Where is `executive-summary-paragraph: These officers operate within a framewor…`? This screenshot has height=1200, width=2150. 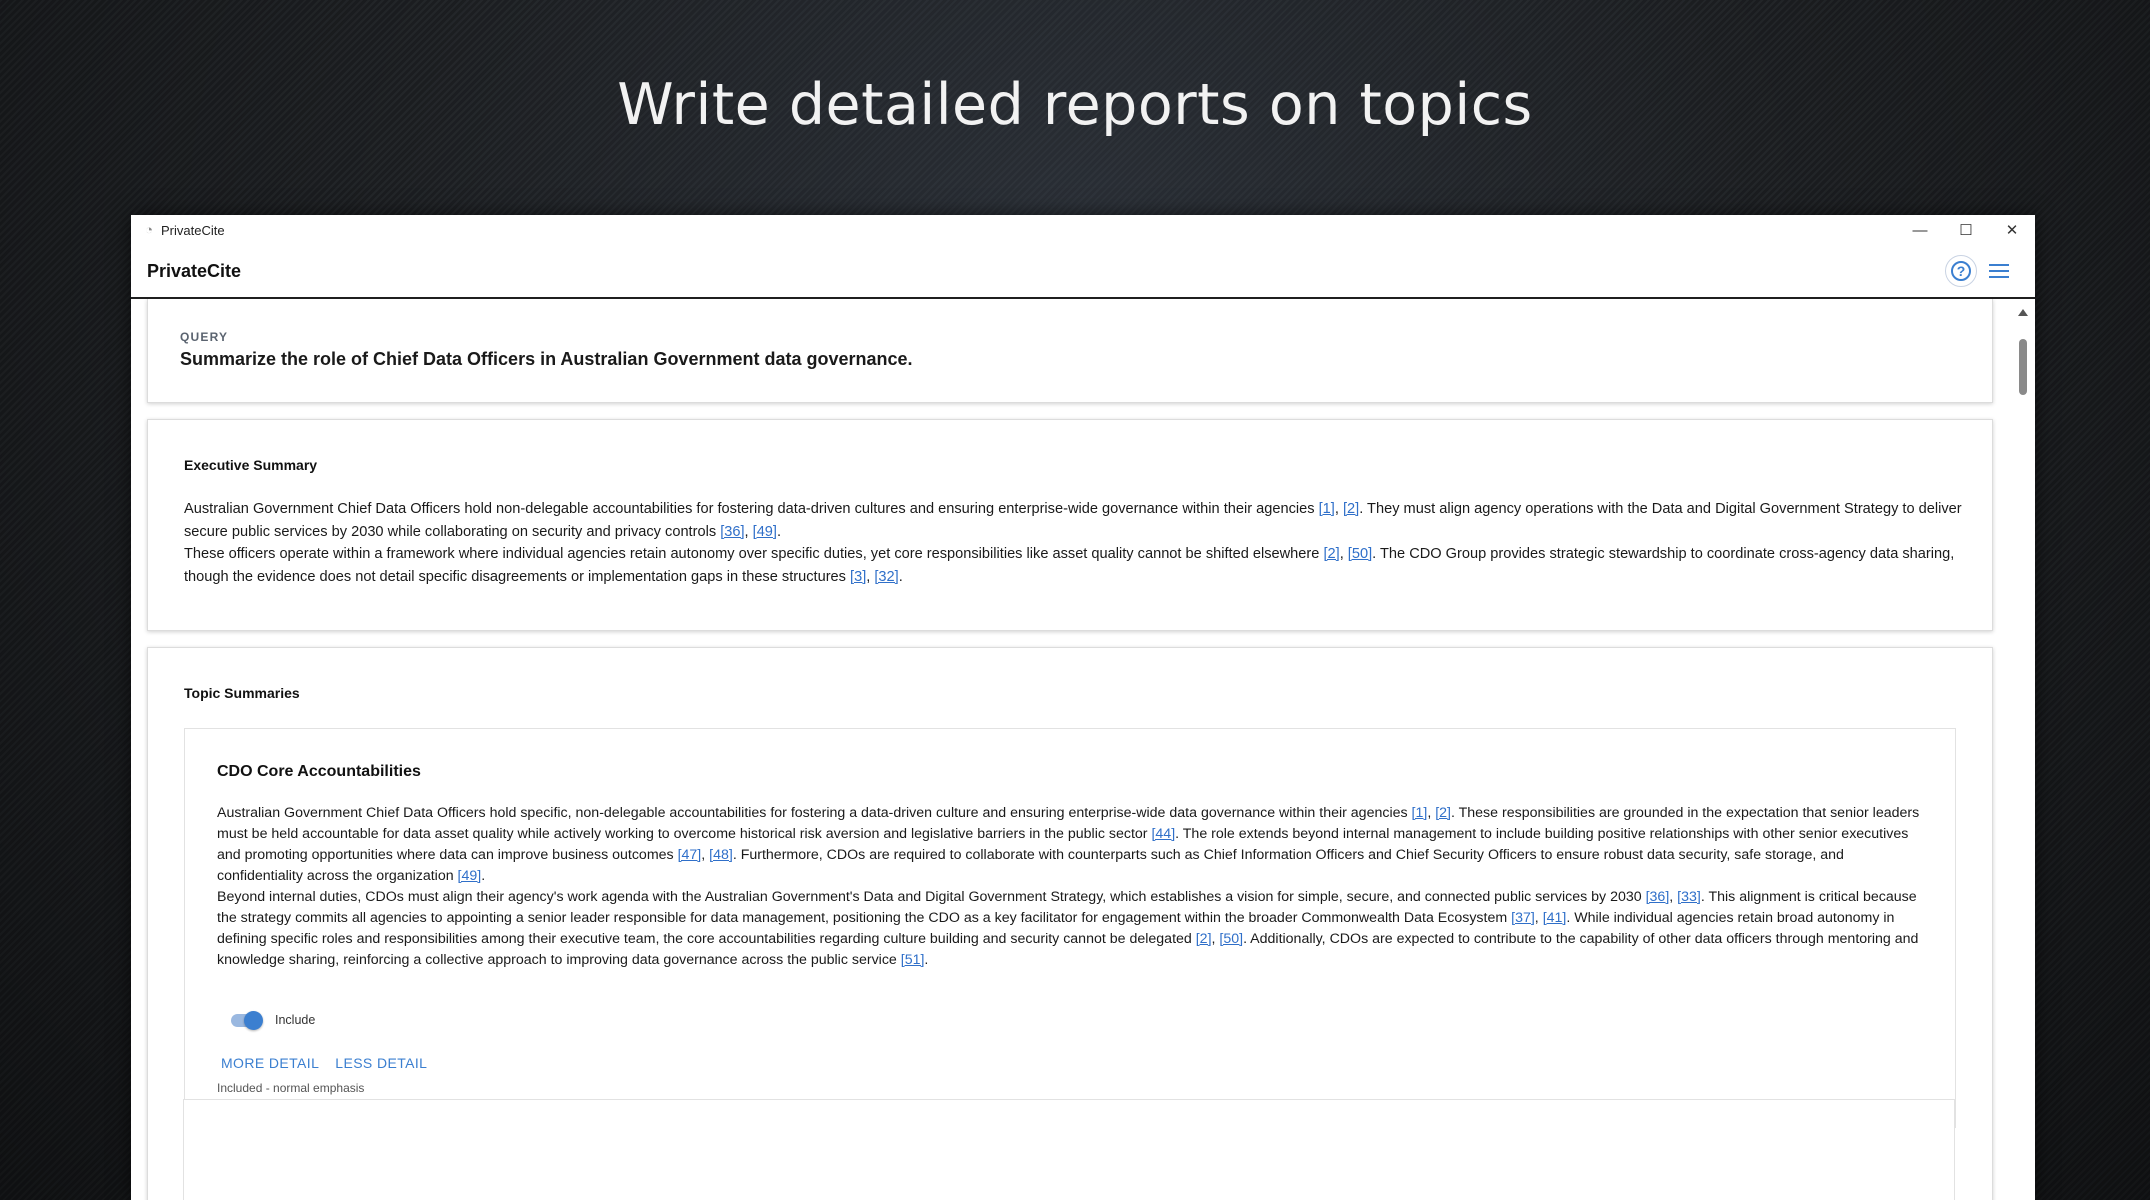
executive-summary-paragraph: These officers operate within a framewor… is located at coordinates (1069, 565).